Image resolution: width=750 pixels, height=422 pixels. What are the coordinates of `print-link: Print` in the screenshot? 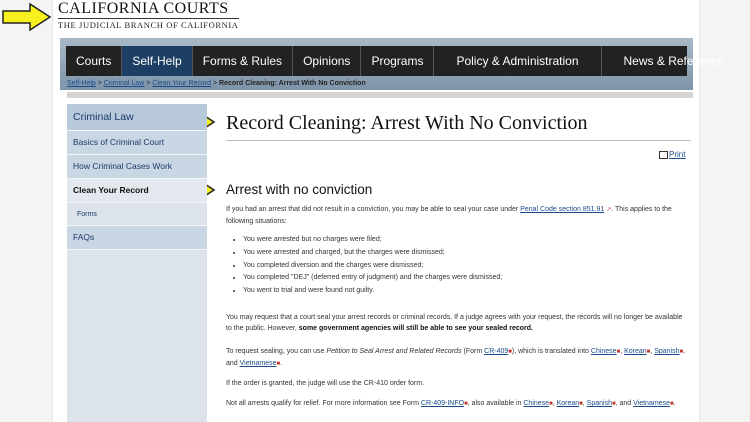 It's located at (672, 154).